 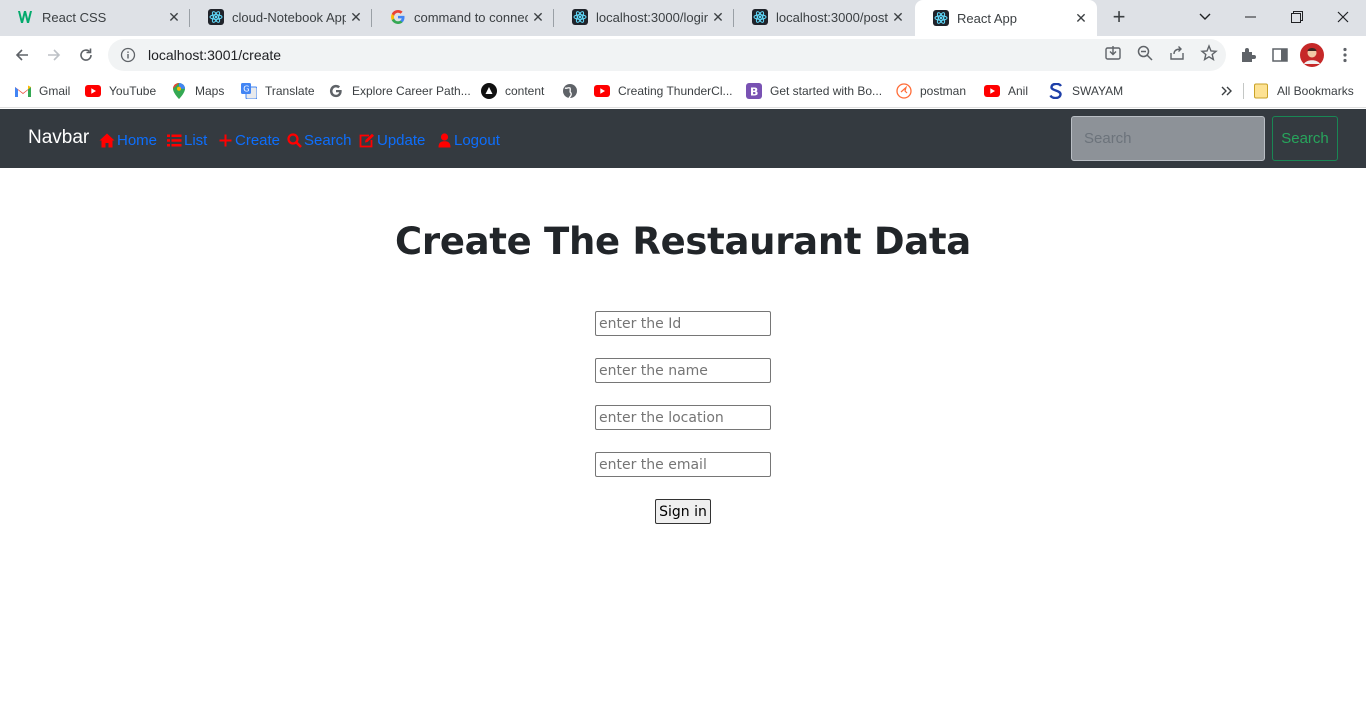 I want to click on nav-link-home: Home, so click(x=128, y=140).